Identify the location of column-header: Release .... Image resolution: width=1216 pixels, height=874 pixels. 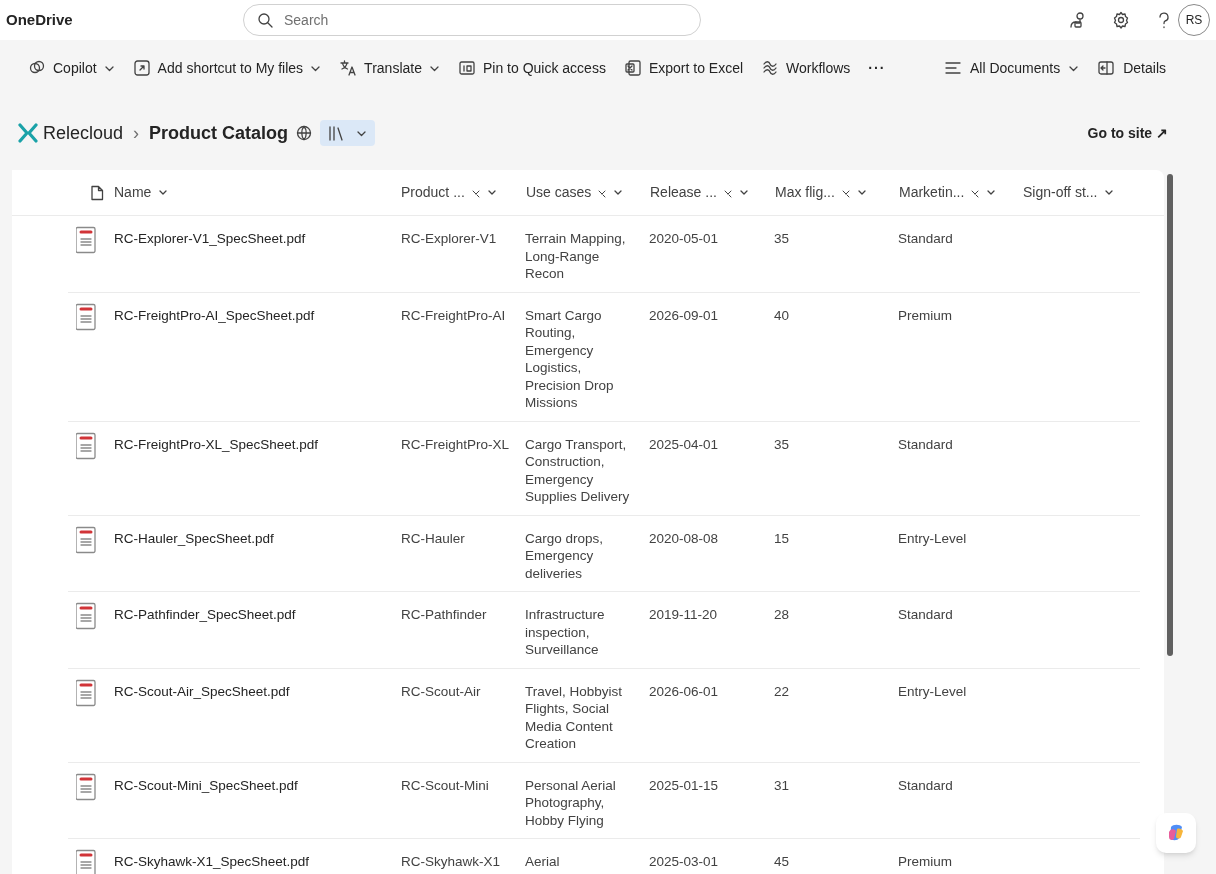
(712, 192).